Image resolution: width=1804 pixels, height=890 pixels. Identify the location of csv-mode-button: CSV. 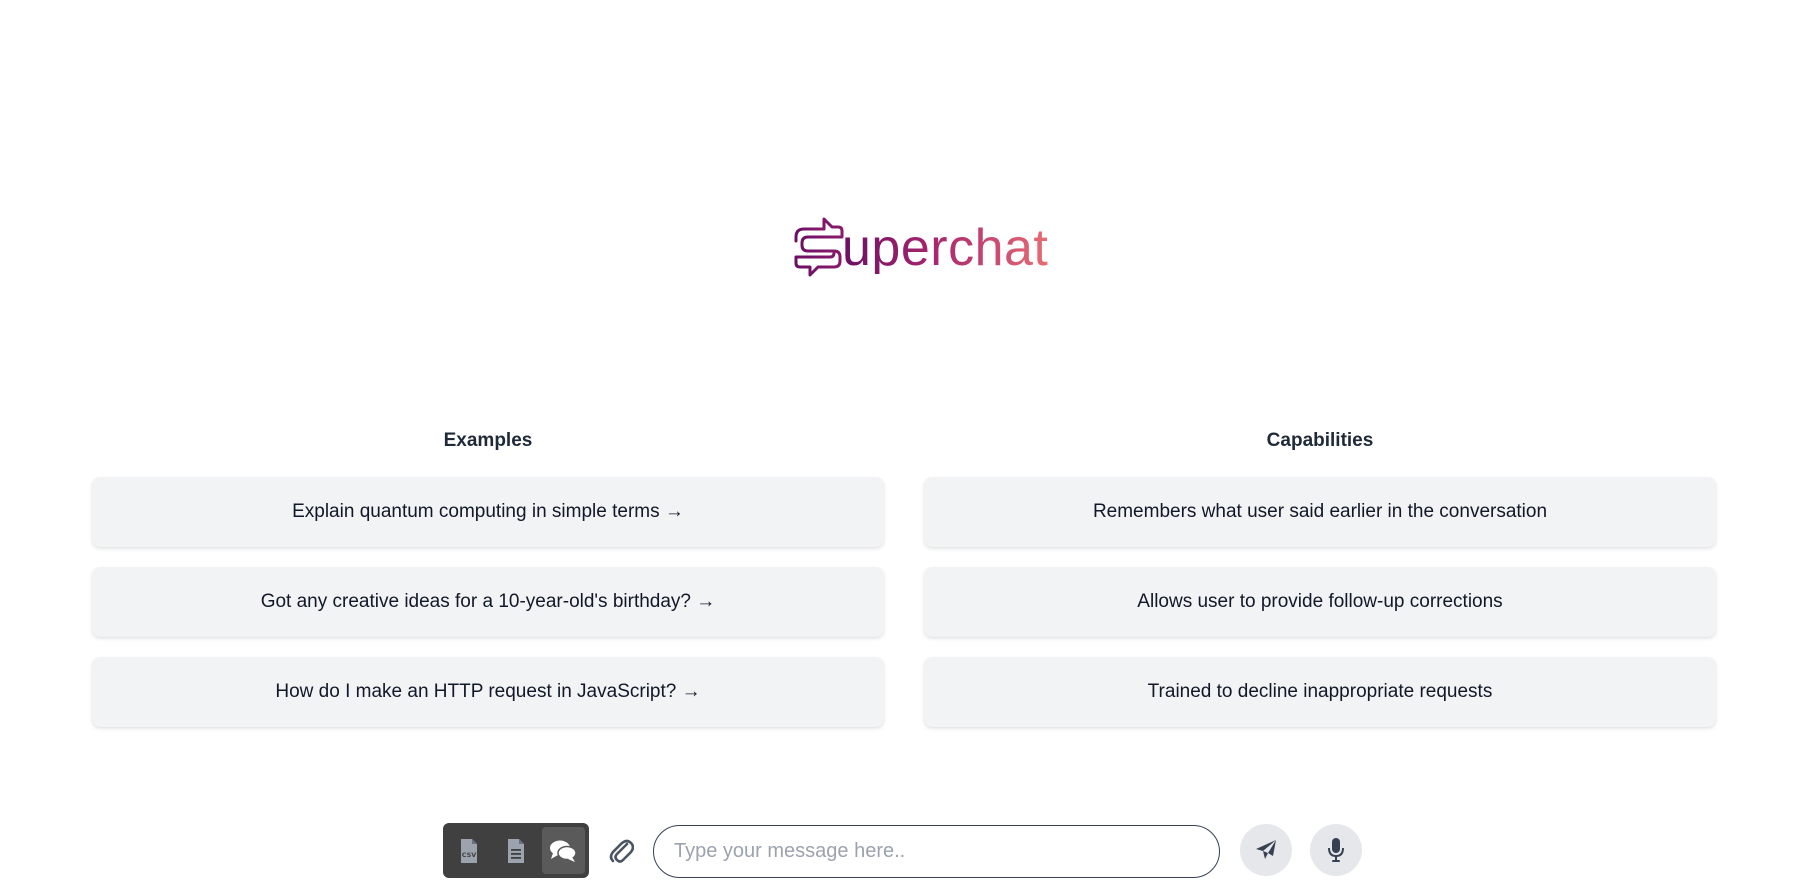
(468, 850).